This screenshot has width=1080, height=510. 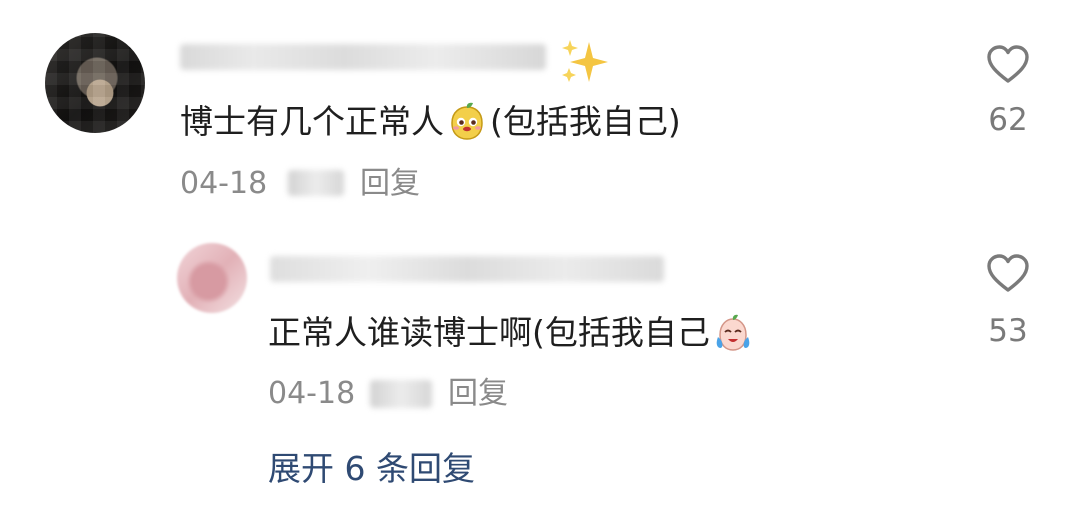 I want to click on comment-text: 博士有几个正常人 (包括我自己), so click(x=430, y=122).